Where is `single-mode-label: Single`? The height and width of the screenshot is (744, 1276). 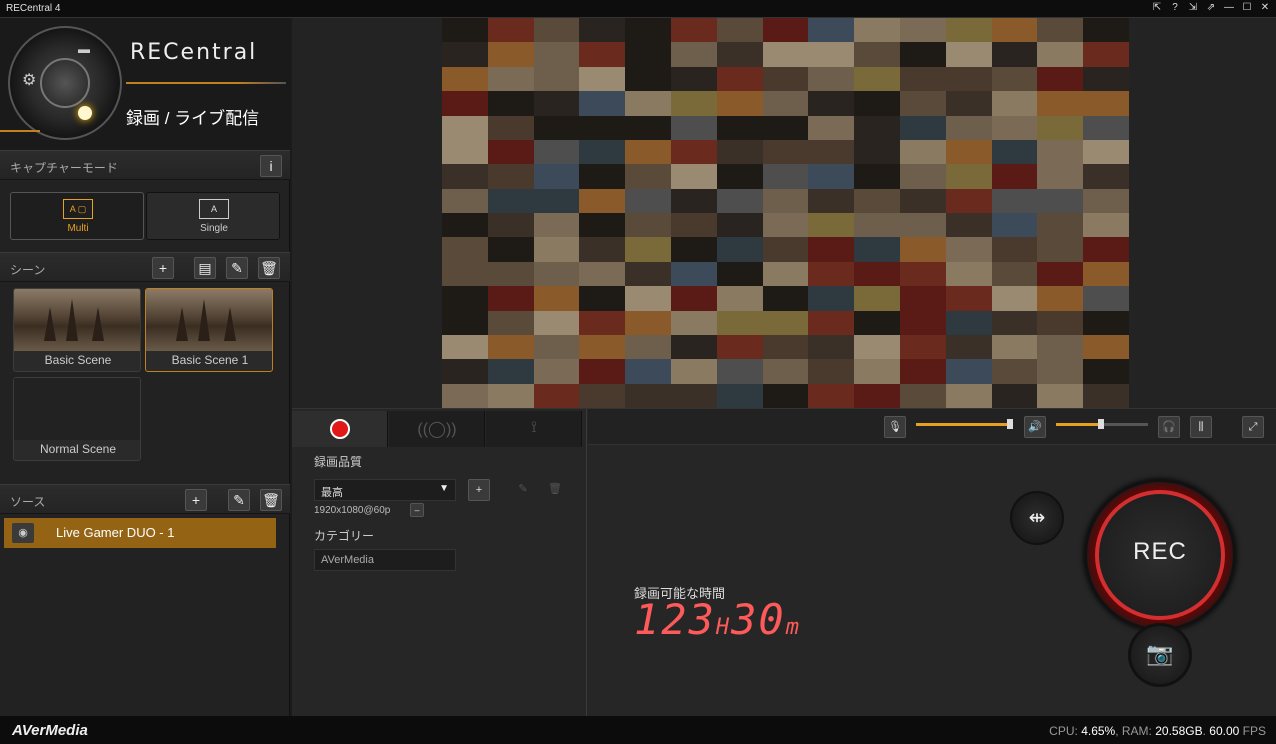
single-mode-label: Single is located at coordinates (214, 228).